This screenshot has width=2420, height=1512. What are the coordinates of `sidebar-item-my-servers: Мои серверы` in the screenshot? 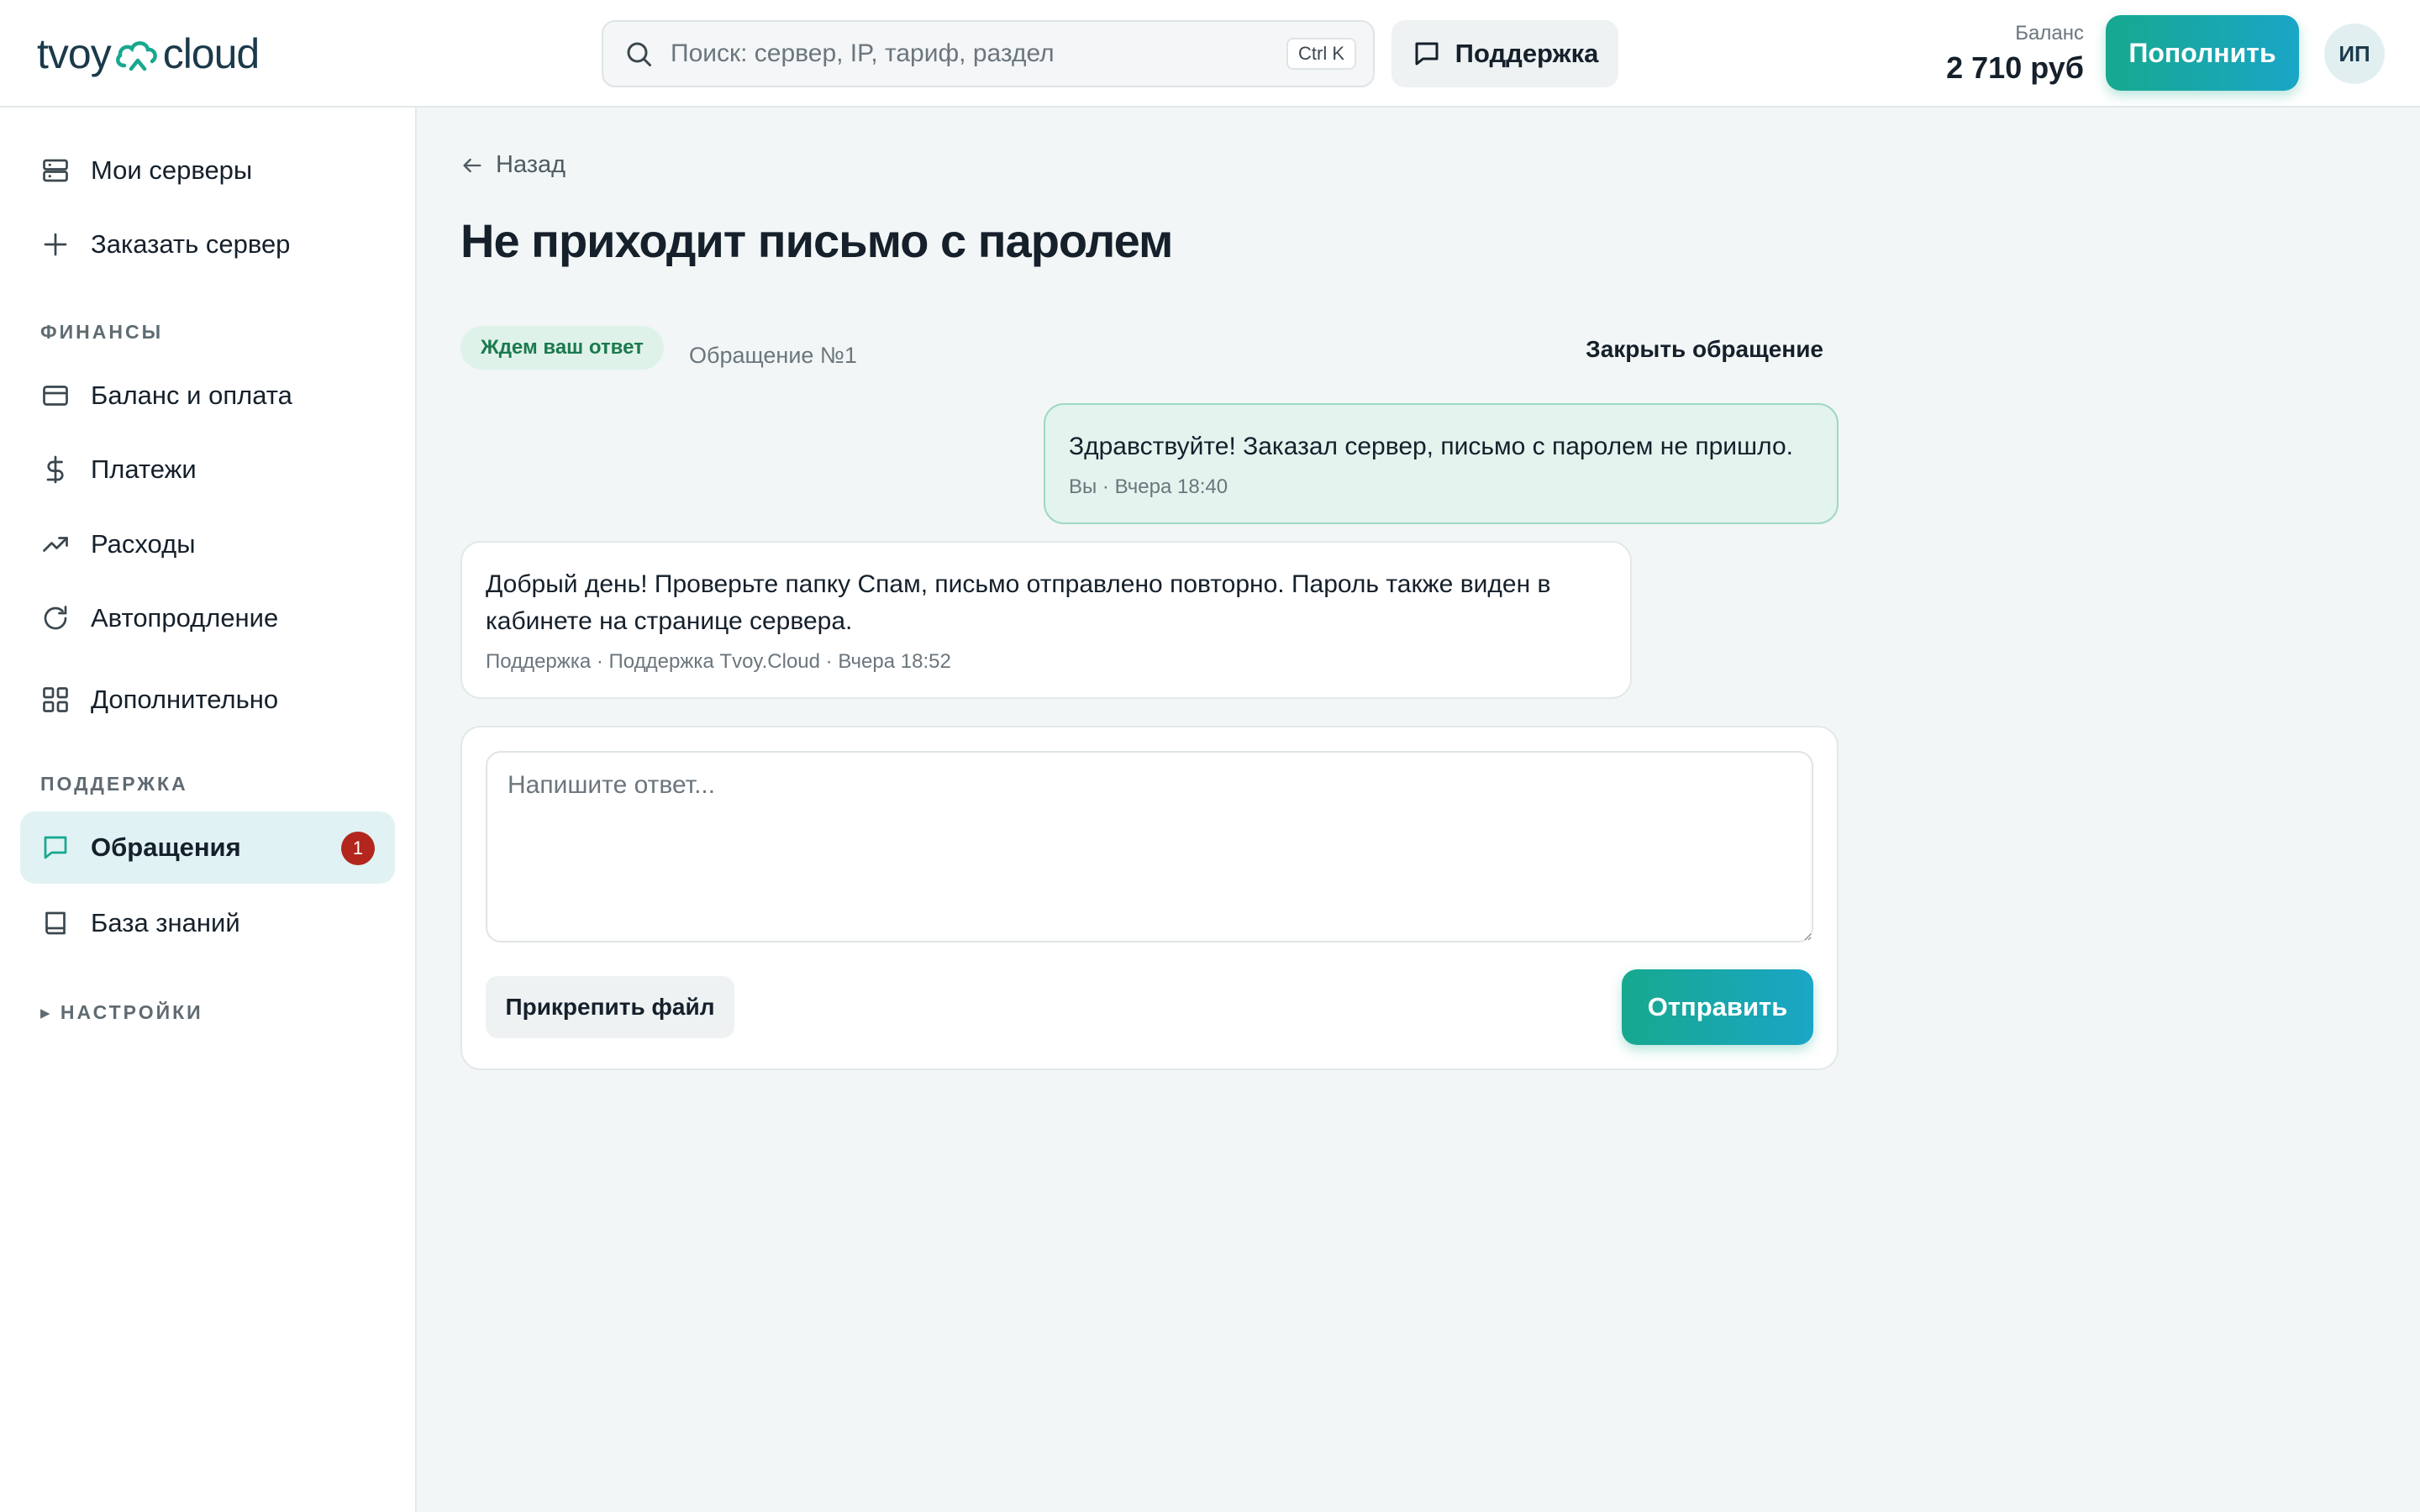 It's located at (207, 170).